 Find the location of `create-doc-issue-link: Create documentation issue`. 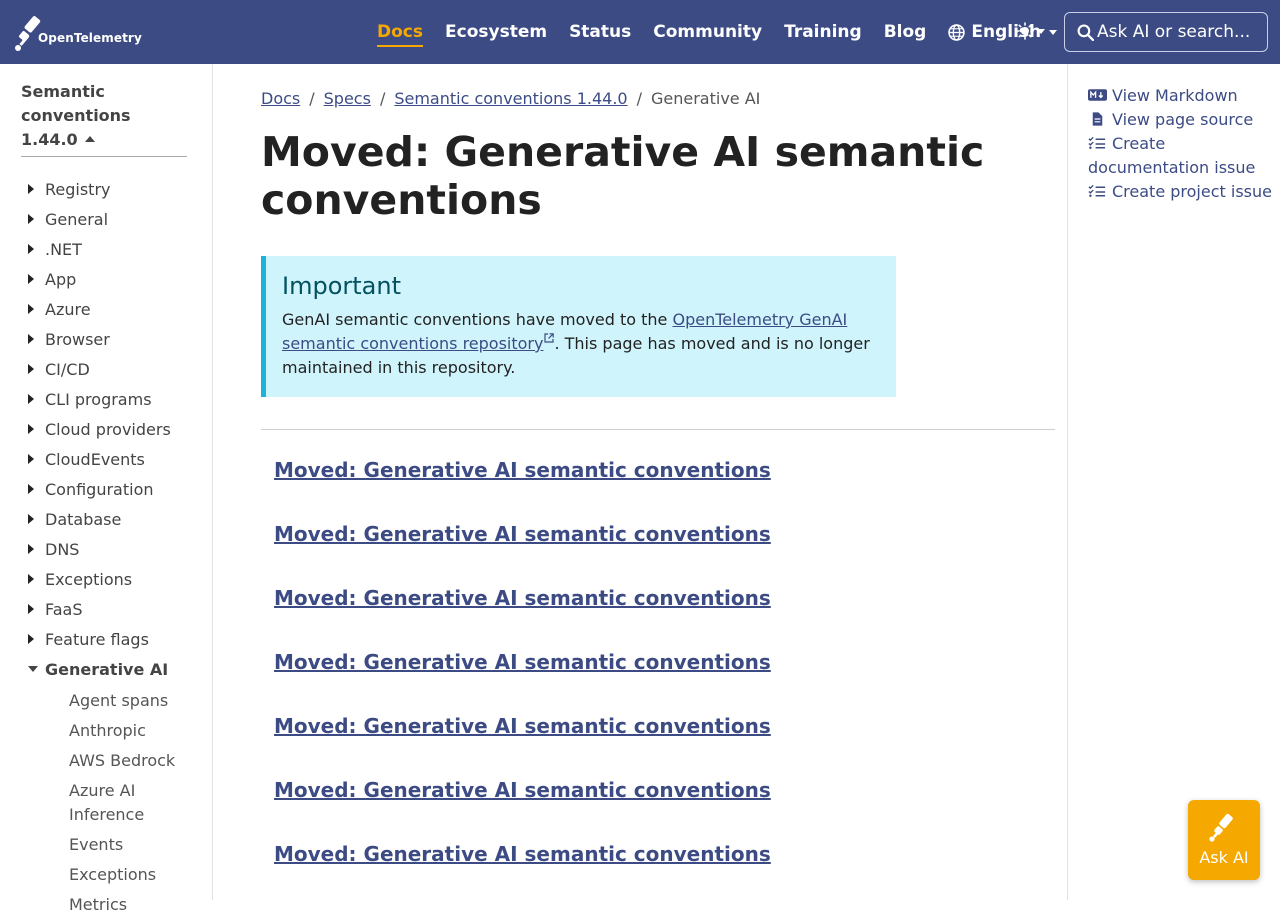

create-doc-issue-link: Create documentation issue is located at coordinates (1183, 156).